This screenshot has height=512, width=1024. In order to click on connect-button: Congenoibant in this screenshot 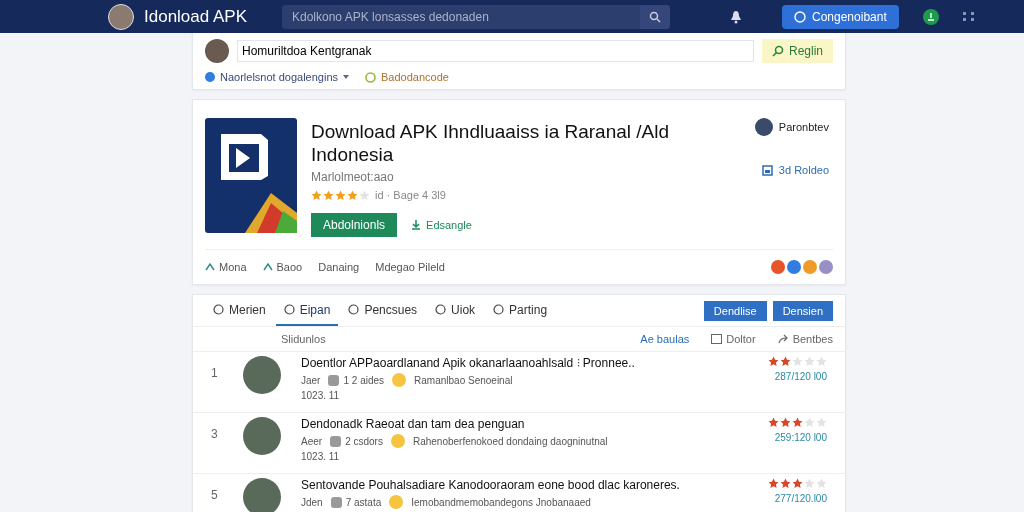, I will do `click(840, 16)`.